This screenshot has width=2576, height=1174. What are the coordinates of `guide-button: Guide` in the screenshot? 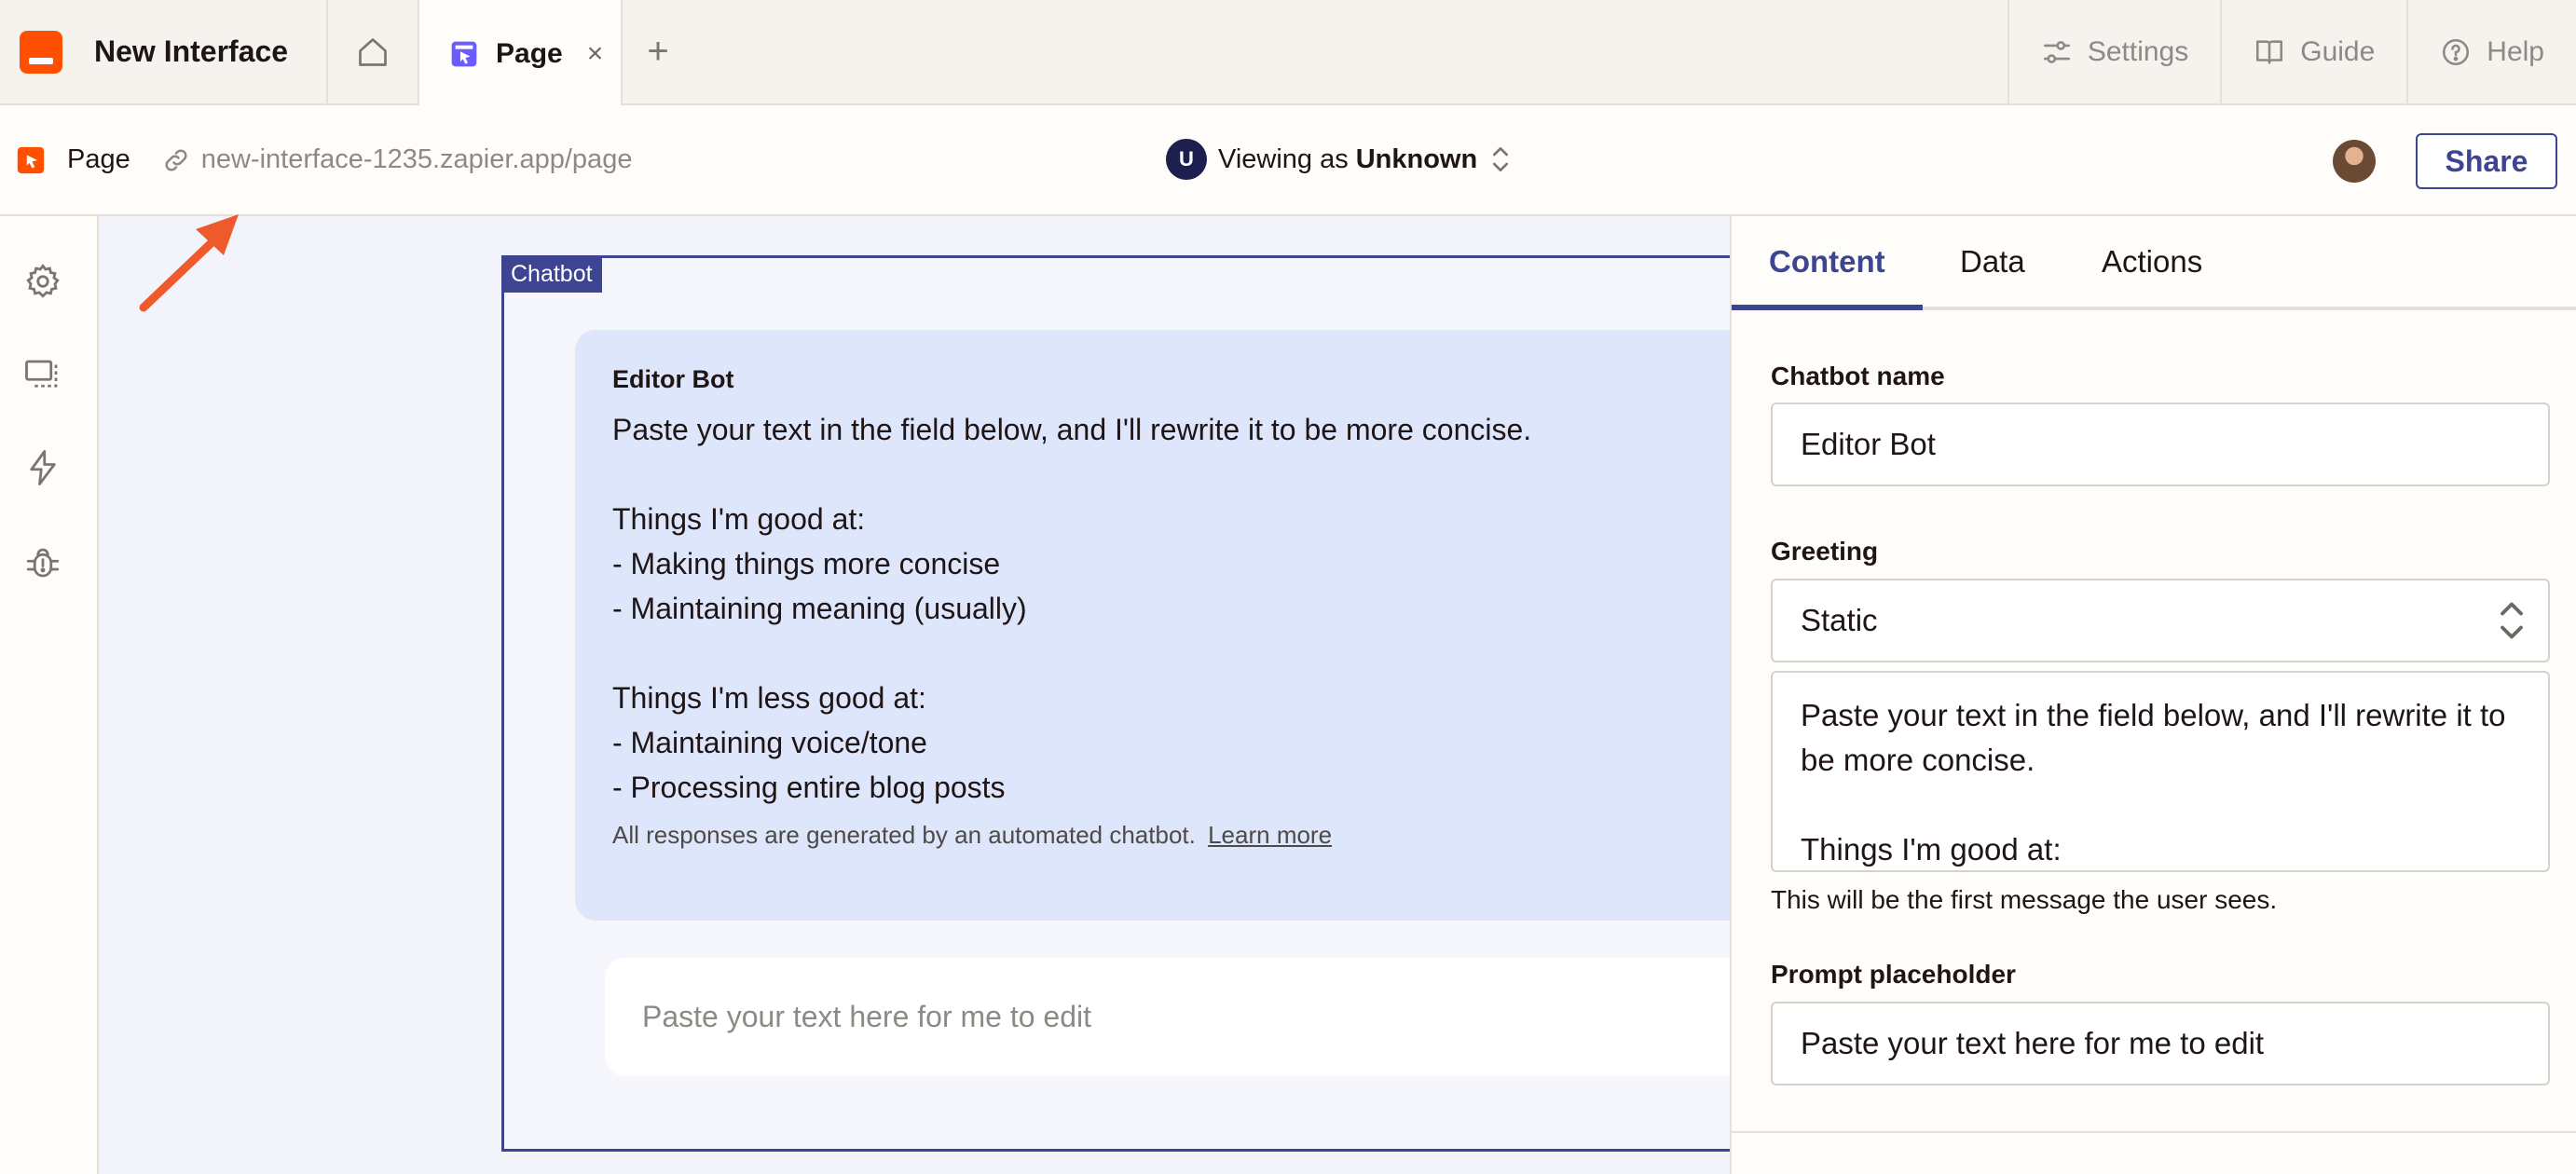 It's located at (2313, 51).